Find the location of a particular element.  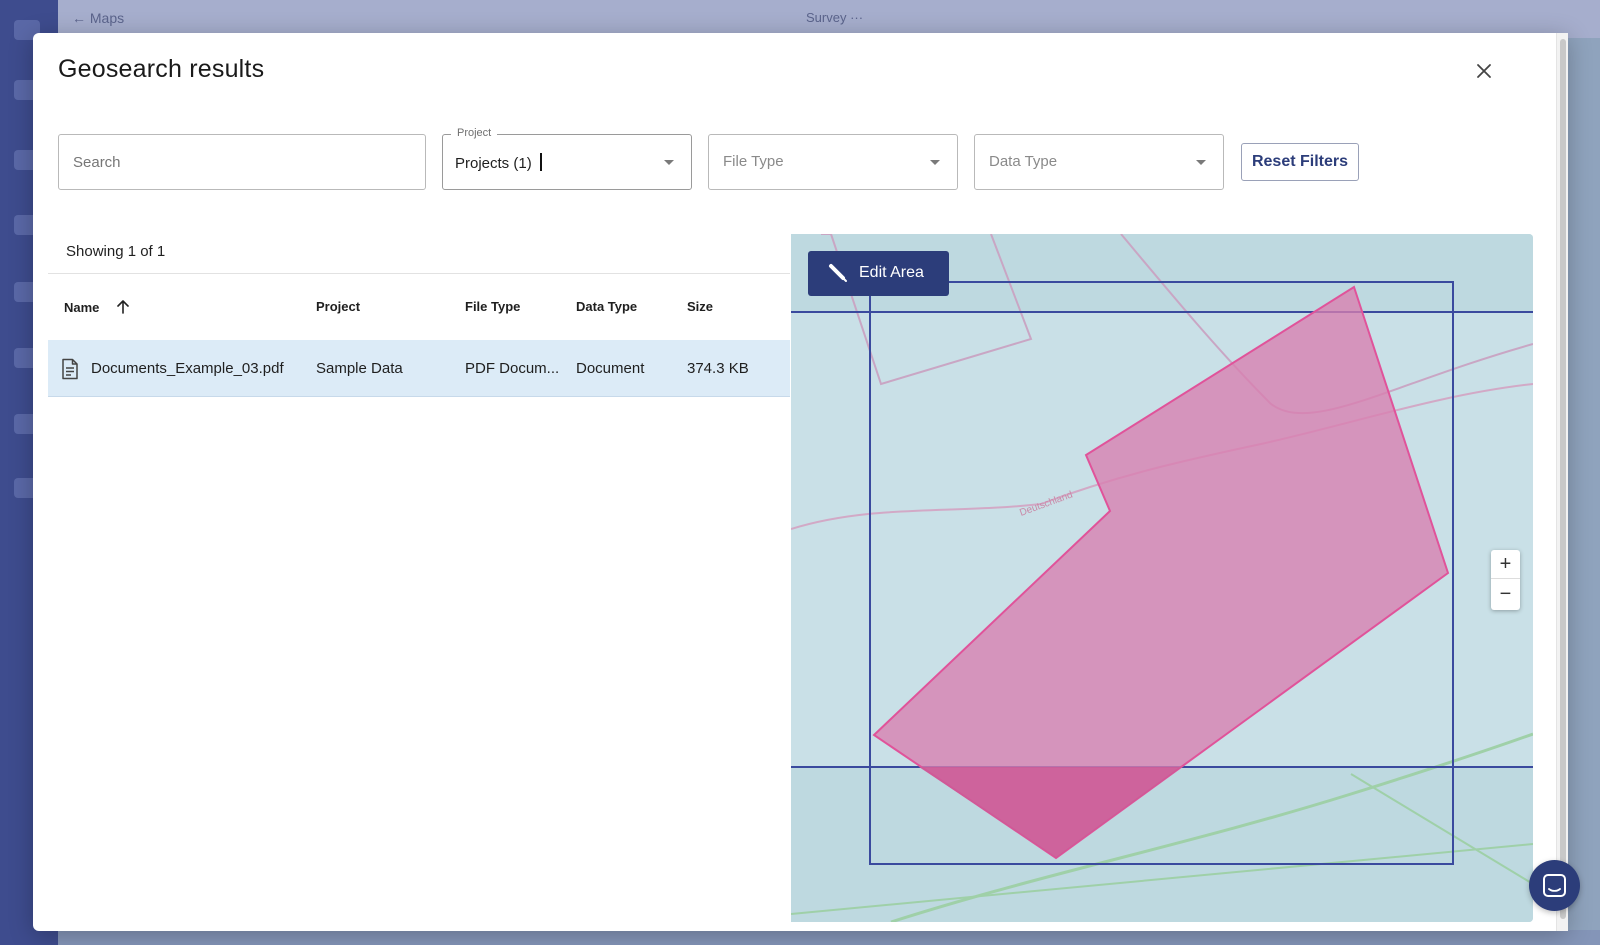

cell-size: 374.3 KB is located at coordinates (718, 368).